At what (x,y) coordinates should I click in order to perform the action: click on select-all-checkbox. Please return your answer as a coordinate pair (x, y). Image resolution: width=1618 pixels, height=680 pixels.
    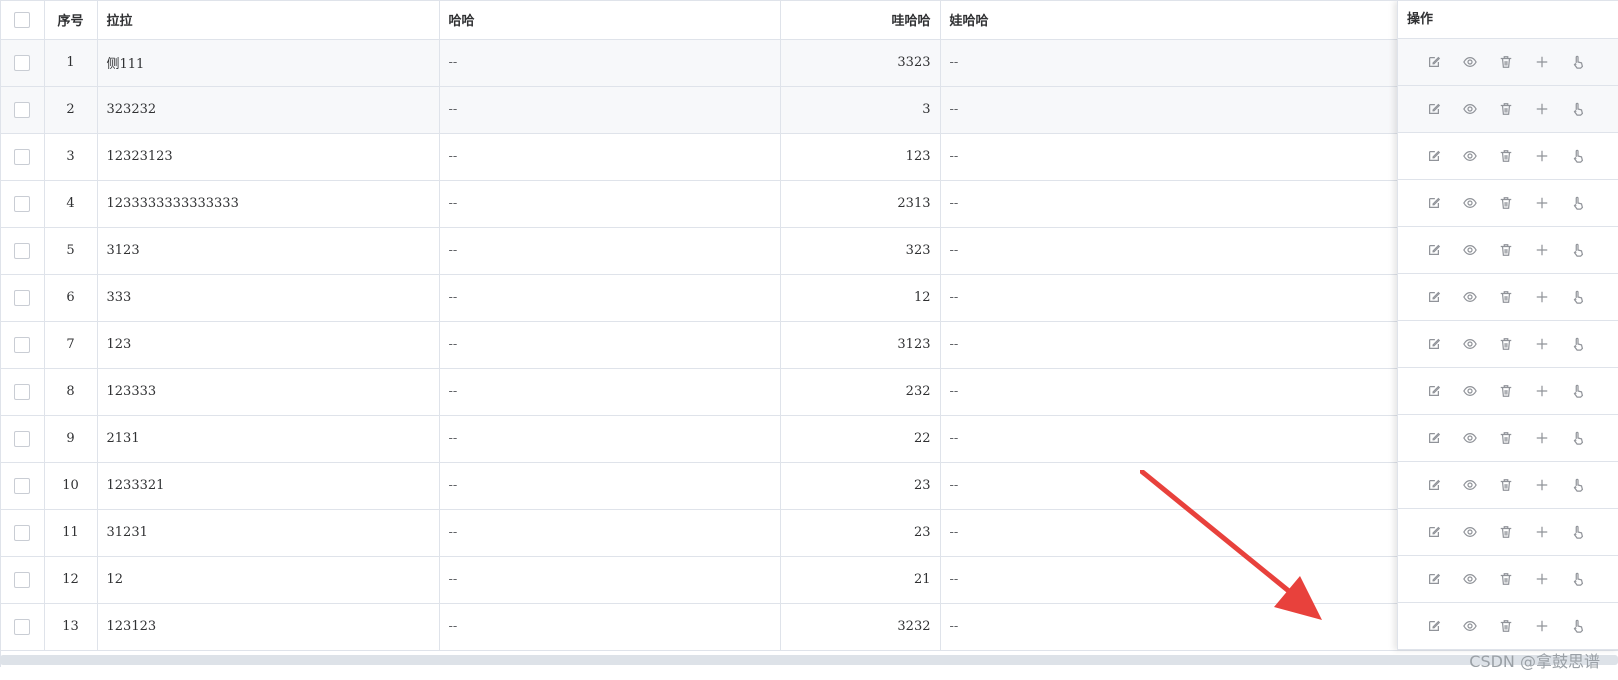
    Looking at the image, I should click on (22, 19).